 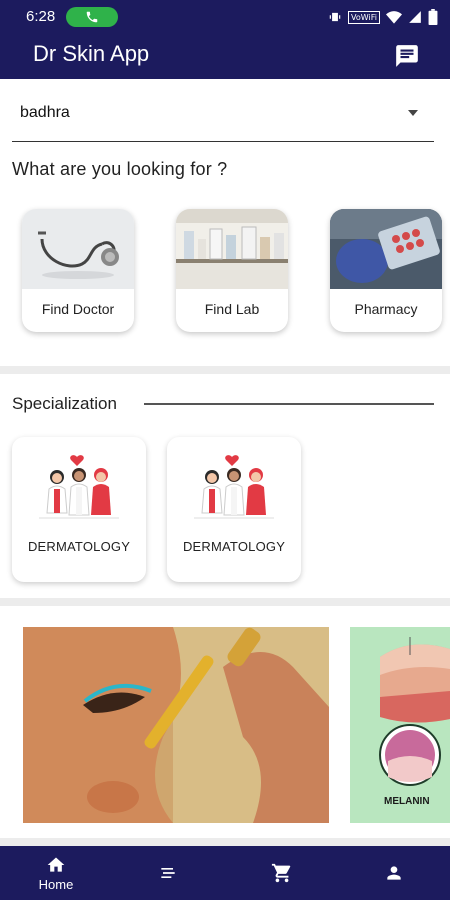 I want to click on skin-serum-banner, so click(x=176, y=725).